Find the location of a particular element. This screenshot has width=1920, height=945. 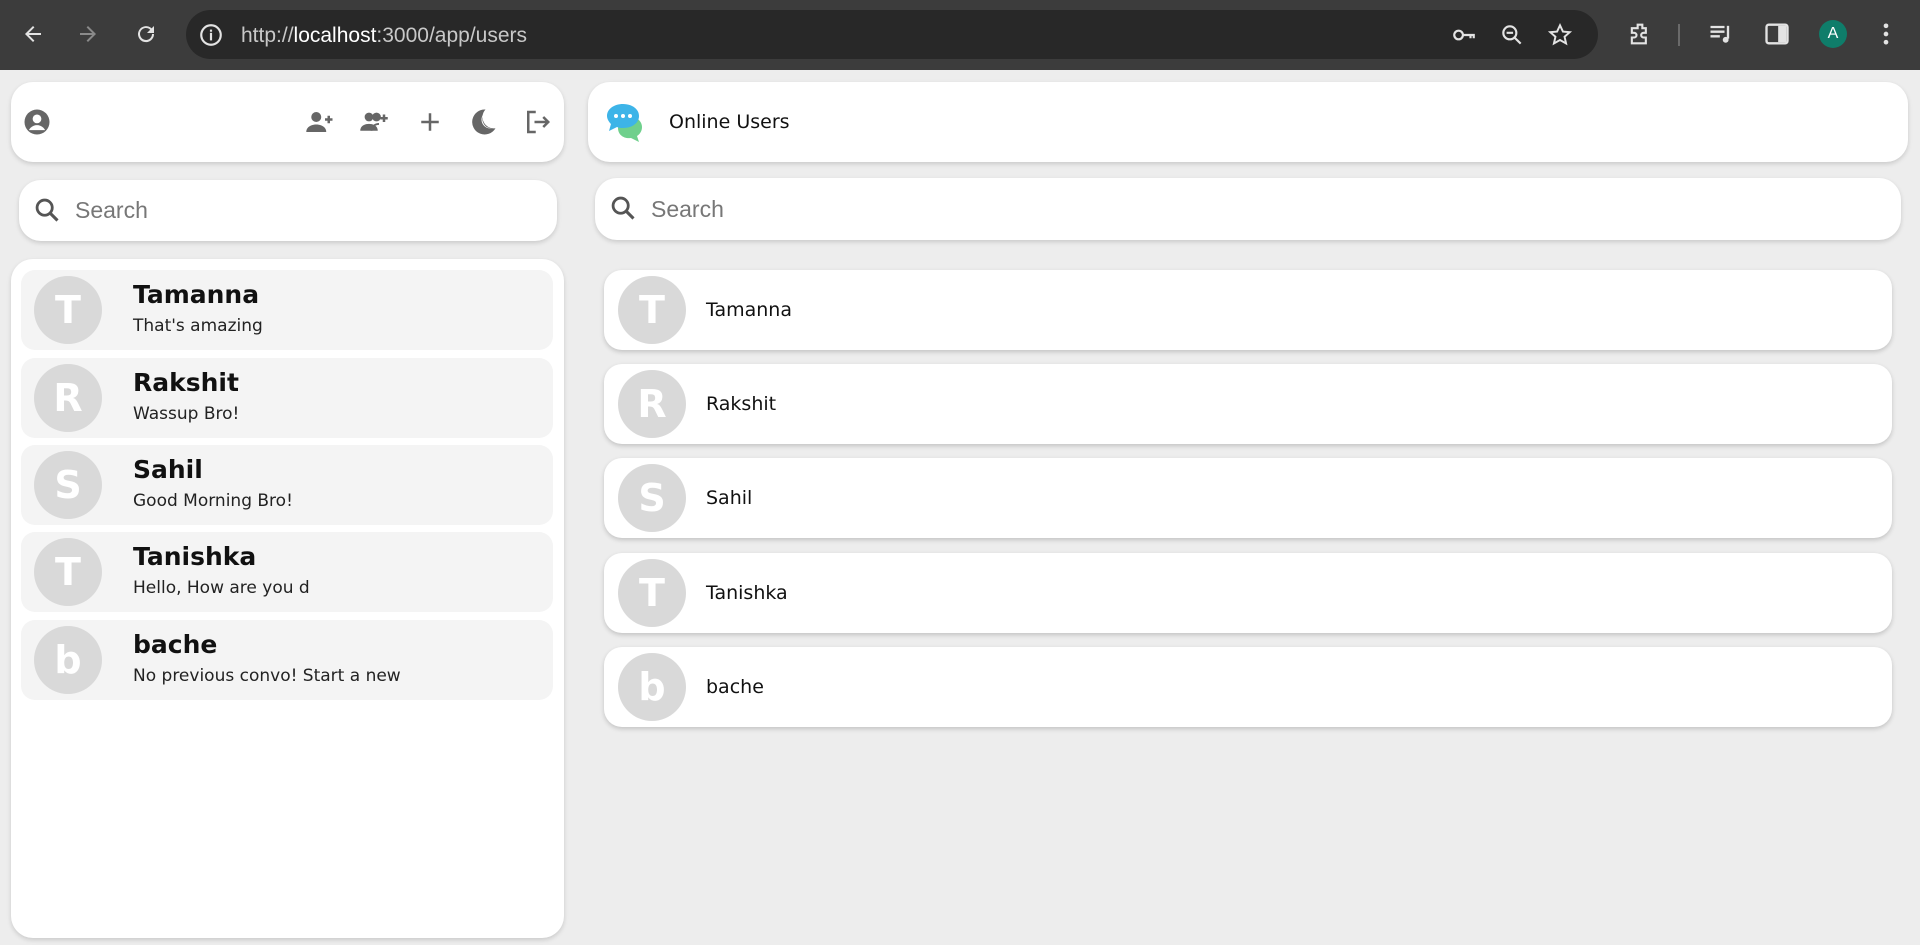

user-search-input is located at coordinates (1266, 209).